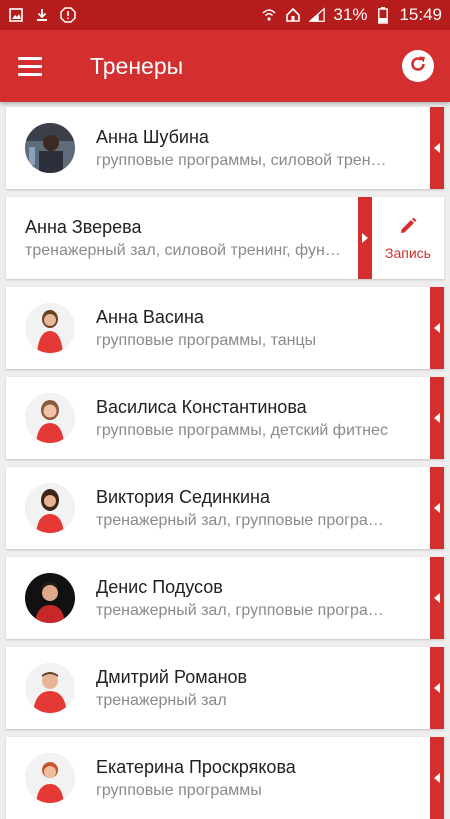 This screenshot has width=450, height=819. I want to click on hamburger-icon, so click(30, 58).